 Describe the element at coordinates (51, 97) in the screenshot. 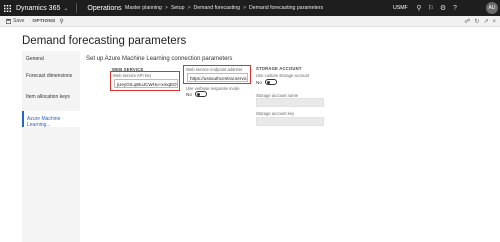

I see `nav-item-item-allocation-keys: Item allocation keys` at that location.